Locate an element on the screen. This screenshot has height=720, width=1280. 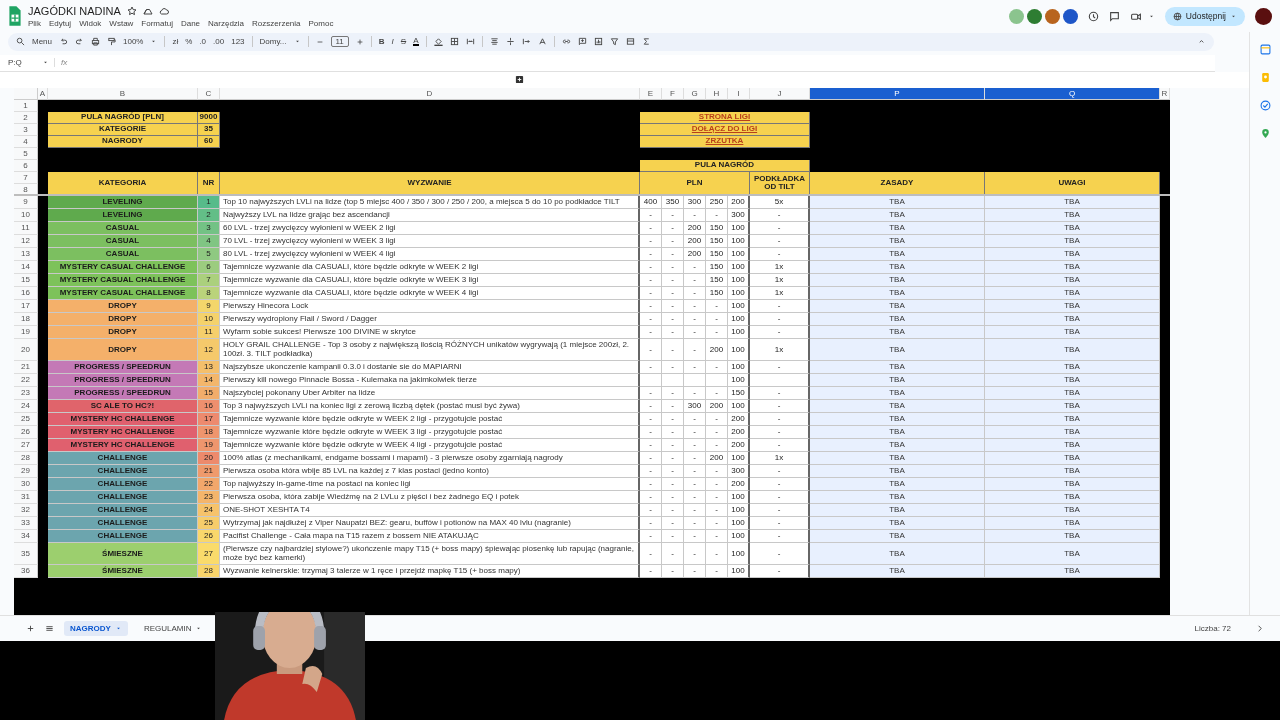
wrap-icon is located at coordinates (526, 42).